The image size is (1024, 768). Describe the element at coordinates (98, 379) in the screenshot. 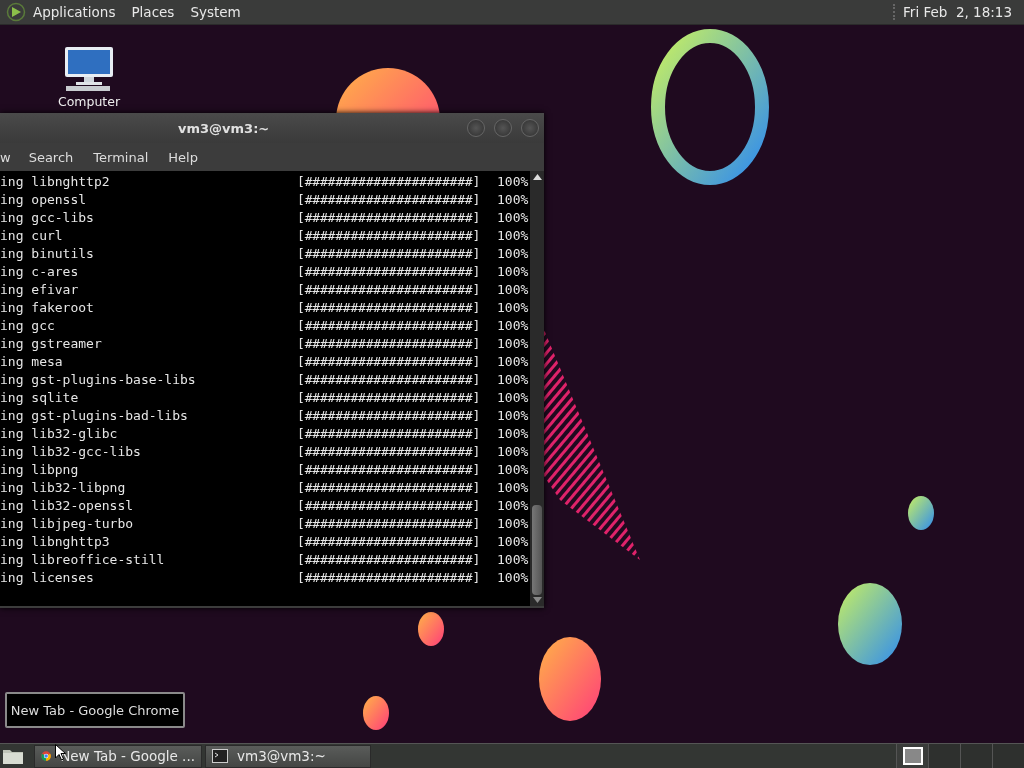

I see `terminal-line: ing gst-plugins-base-libs` at that location.